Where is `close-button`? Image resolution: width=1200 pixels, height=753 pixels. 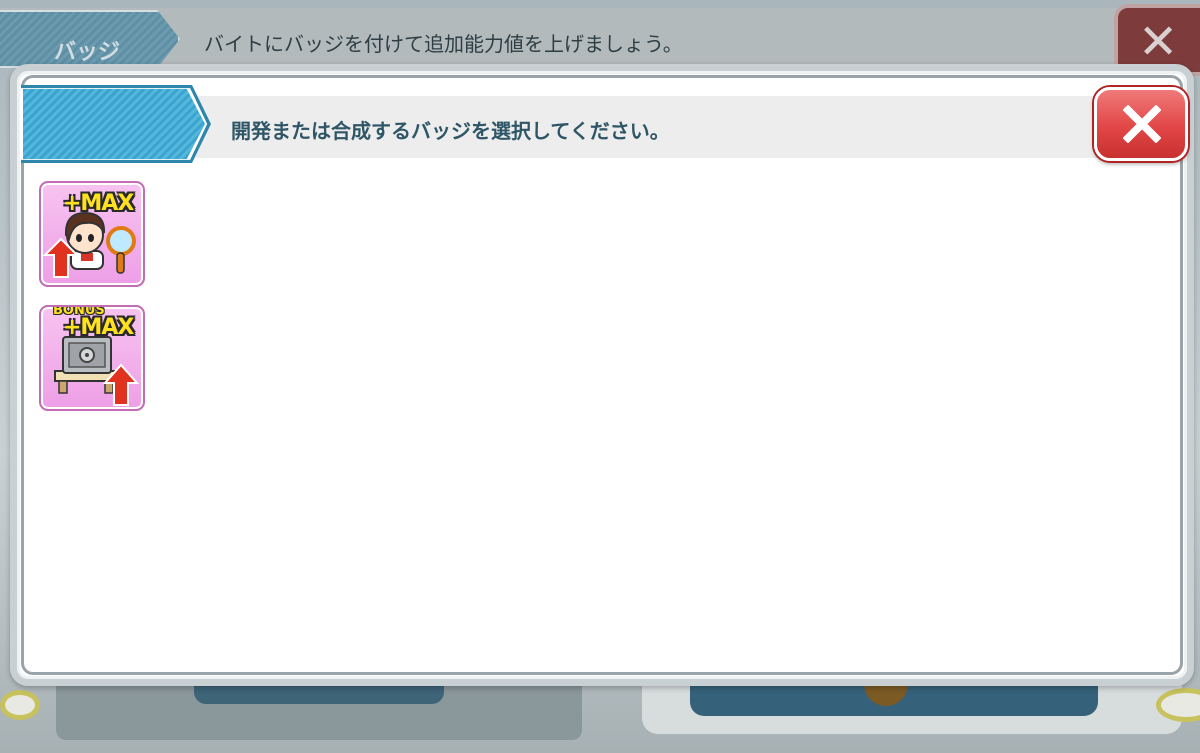
close-button is located at coordinates (1141, 124).